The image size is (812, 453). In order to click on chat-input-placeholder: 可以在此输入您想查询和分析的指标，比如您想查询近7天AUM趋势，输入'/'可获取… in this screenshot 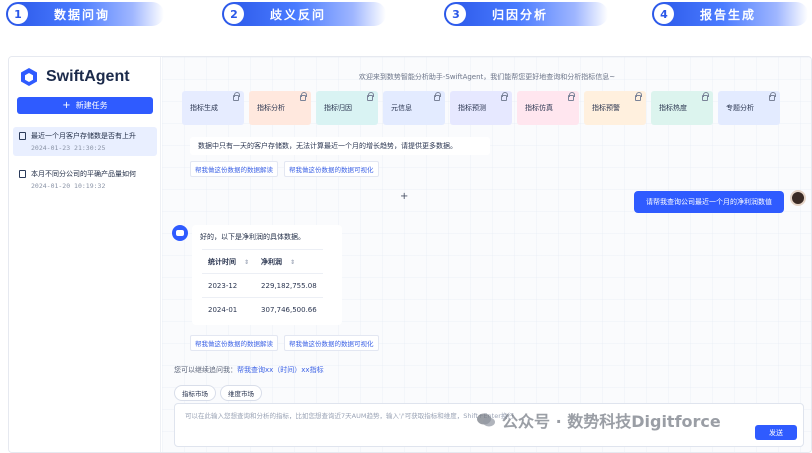, I will do `click(349, 416)`.